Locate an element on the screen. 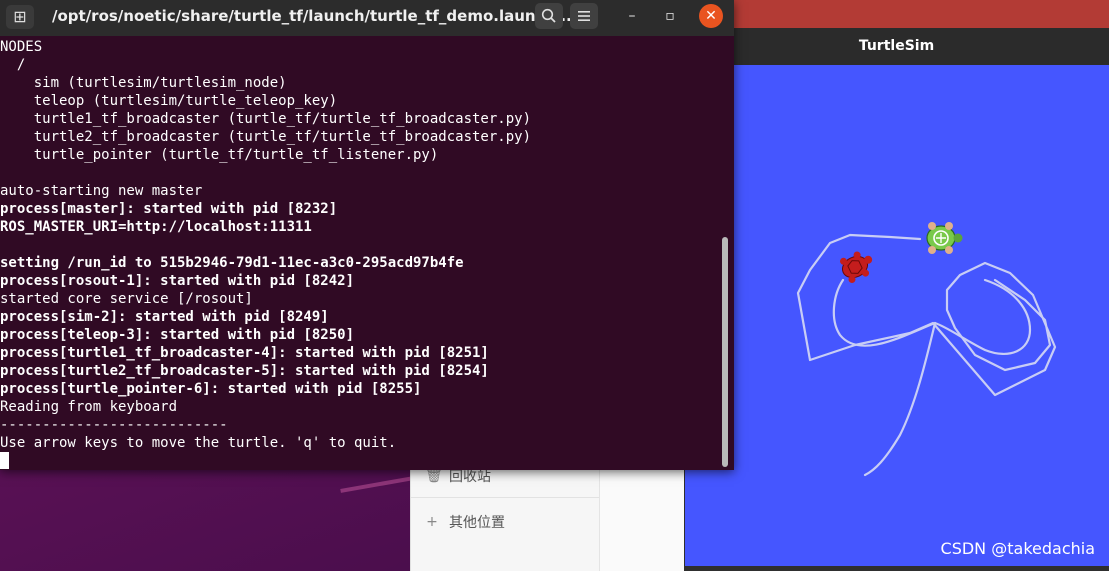 This screenshot has height=571, width=1109. window-top-edge is located at coordinates (921, 14).